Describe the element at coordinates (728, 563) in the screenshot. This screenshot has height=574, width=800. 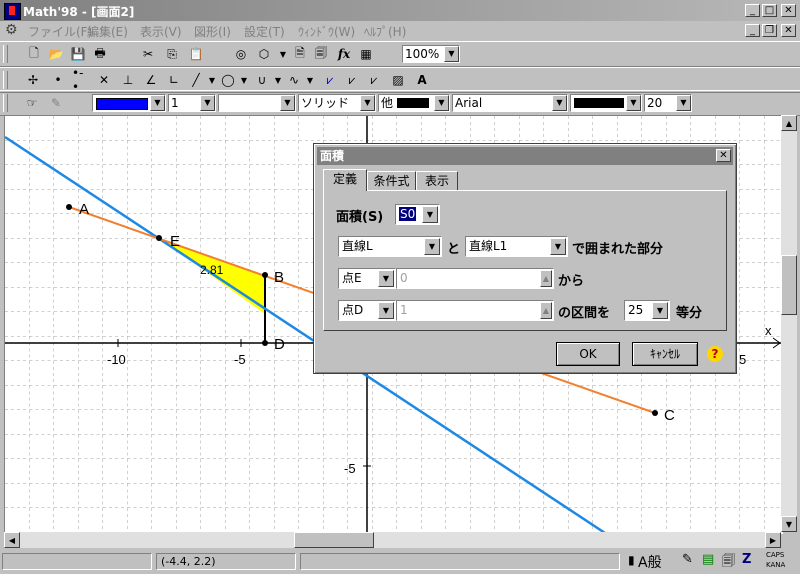
I see `tray-icon-doc: 🗐` at that location.